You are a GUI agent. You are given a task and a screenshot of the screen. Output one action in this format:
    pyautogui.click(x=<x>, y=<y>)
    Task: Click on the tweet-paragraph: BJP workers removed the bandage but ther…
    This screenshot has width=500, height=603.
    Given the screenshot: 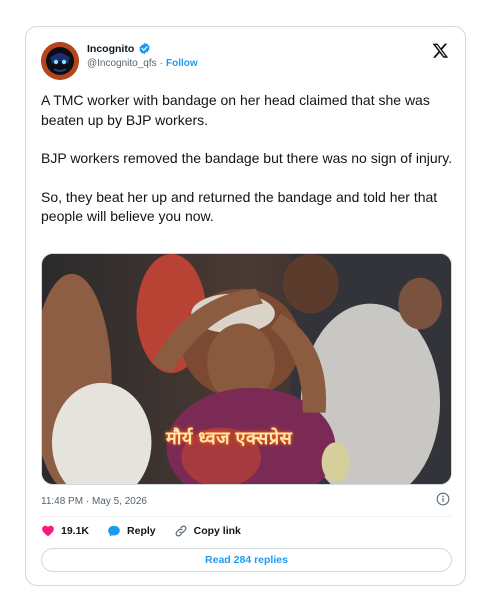 What is the action you would take?
    pyautogui.click(x=247, y=158)
    